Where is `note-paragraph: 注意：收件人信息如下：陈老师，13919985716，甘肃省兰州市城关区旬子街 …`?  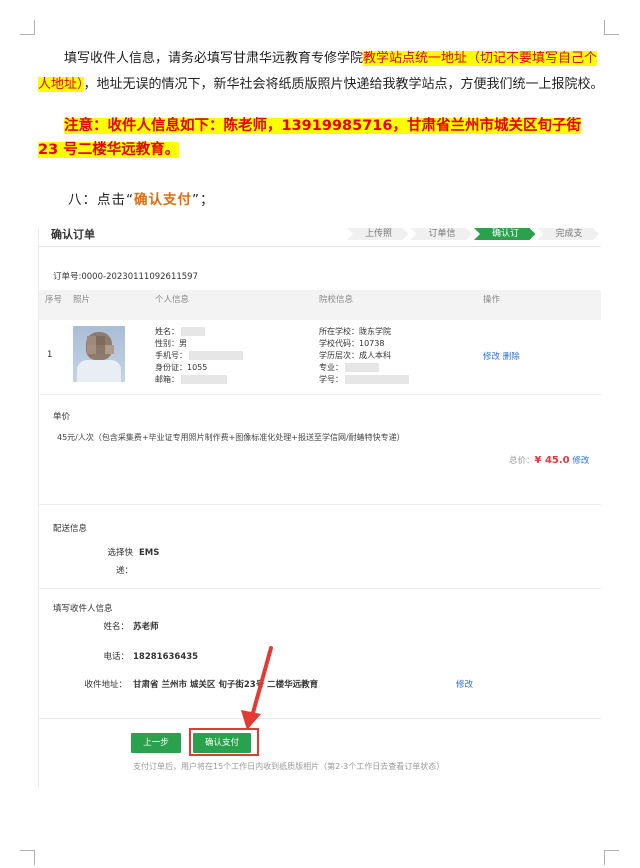
note-paragraph: 注意：收件人信息如下：陈老师，13919985716，甘肃省兰州市城关区旬子街 … is located at coordinates (321, 138).